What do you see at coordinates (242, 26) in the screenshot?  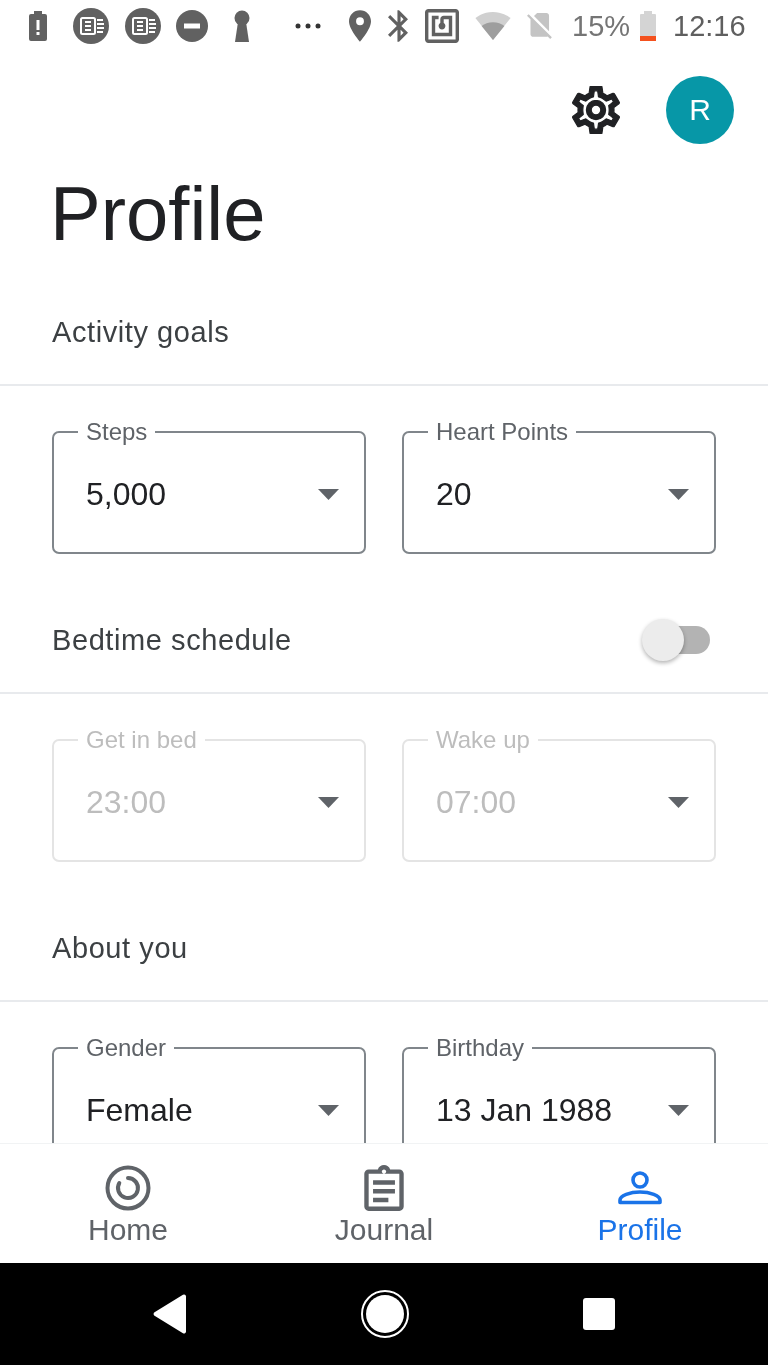 I see `keyhole-icon` at bounding box center [242, 26].